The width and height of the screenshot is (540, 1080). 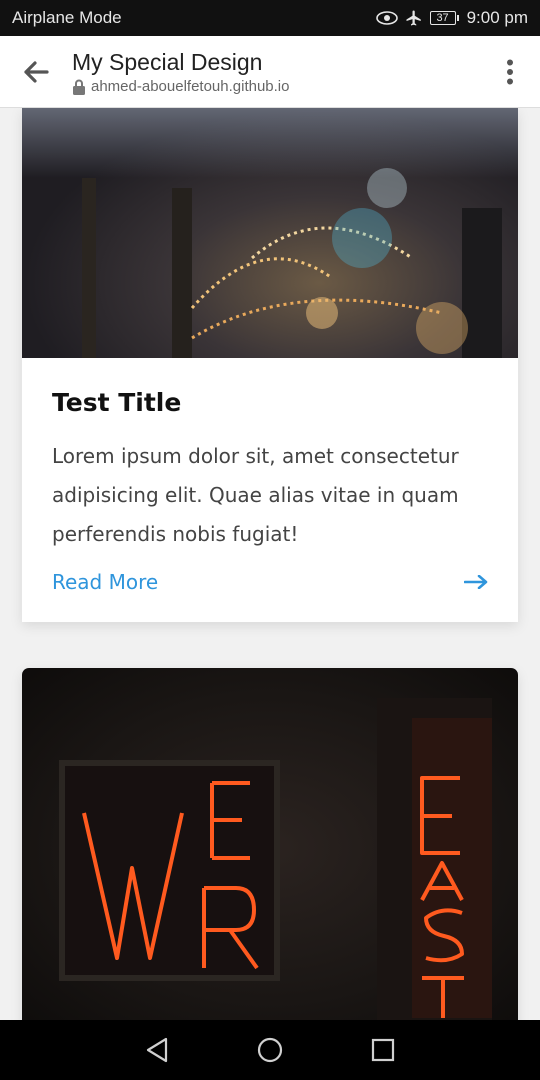 I want to click on circle-home-icon, so click(x=270, y=1050).